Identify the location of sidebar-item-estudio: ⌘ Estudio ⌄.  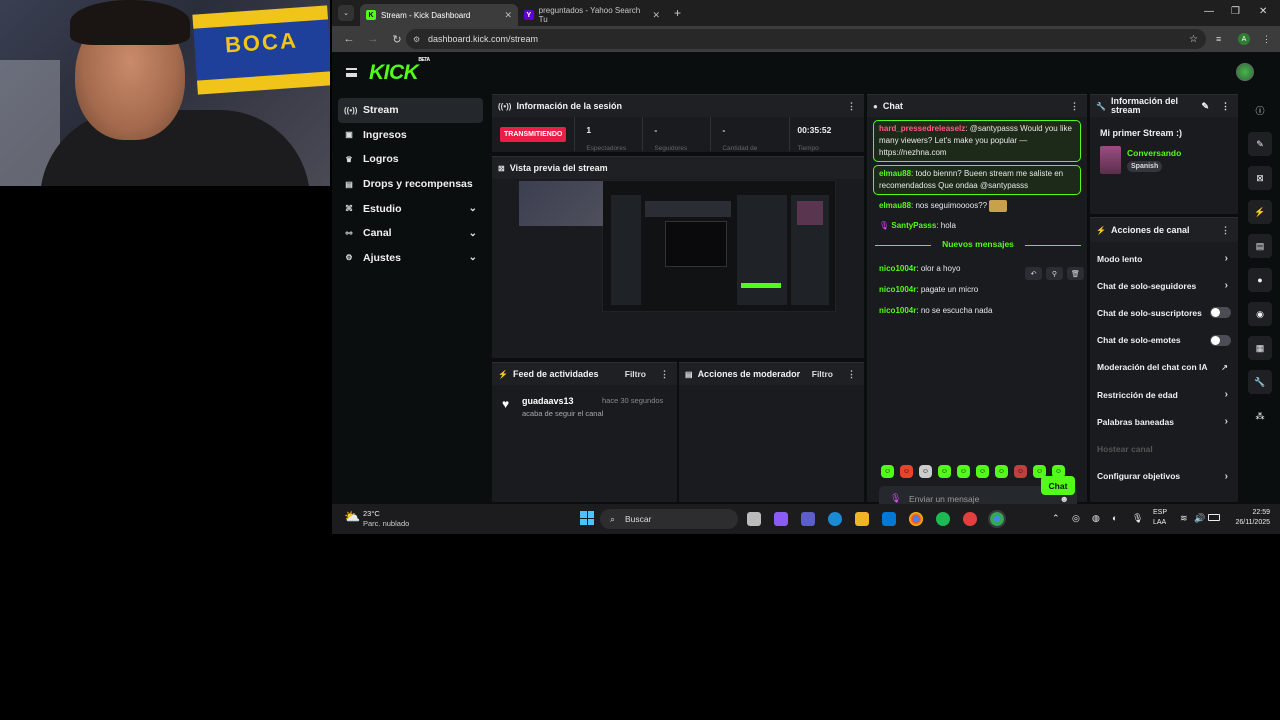
(410, 208).